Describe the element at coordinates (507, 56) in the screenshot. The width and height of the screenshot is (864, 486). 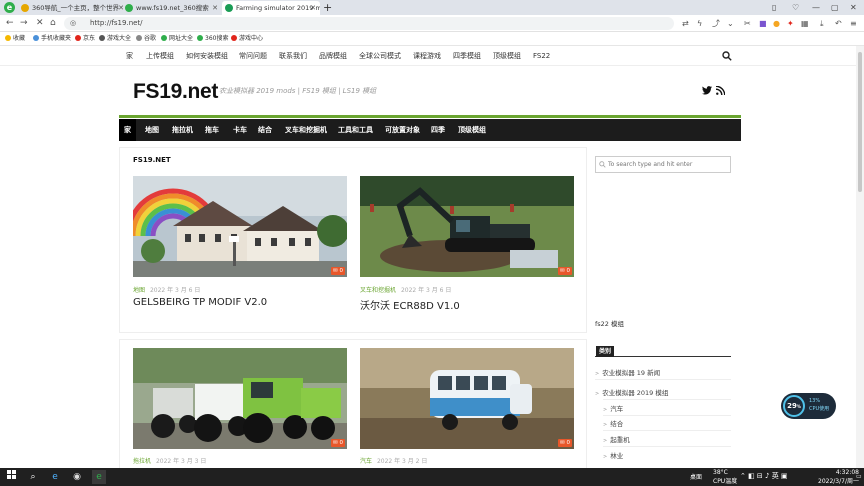
I see `topnav-top-mods: 顶级模组` at that location.